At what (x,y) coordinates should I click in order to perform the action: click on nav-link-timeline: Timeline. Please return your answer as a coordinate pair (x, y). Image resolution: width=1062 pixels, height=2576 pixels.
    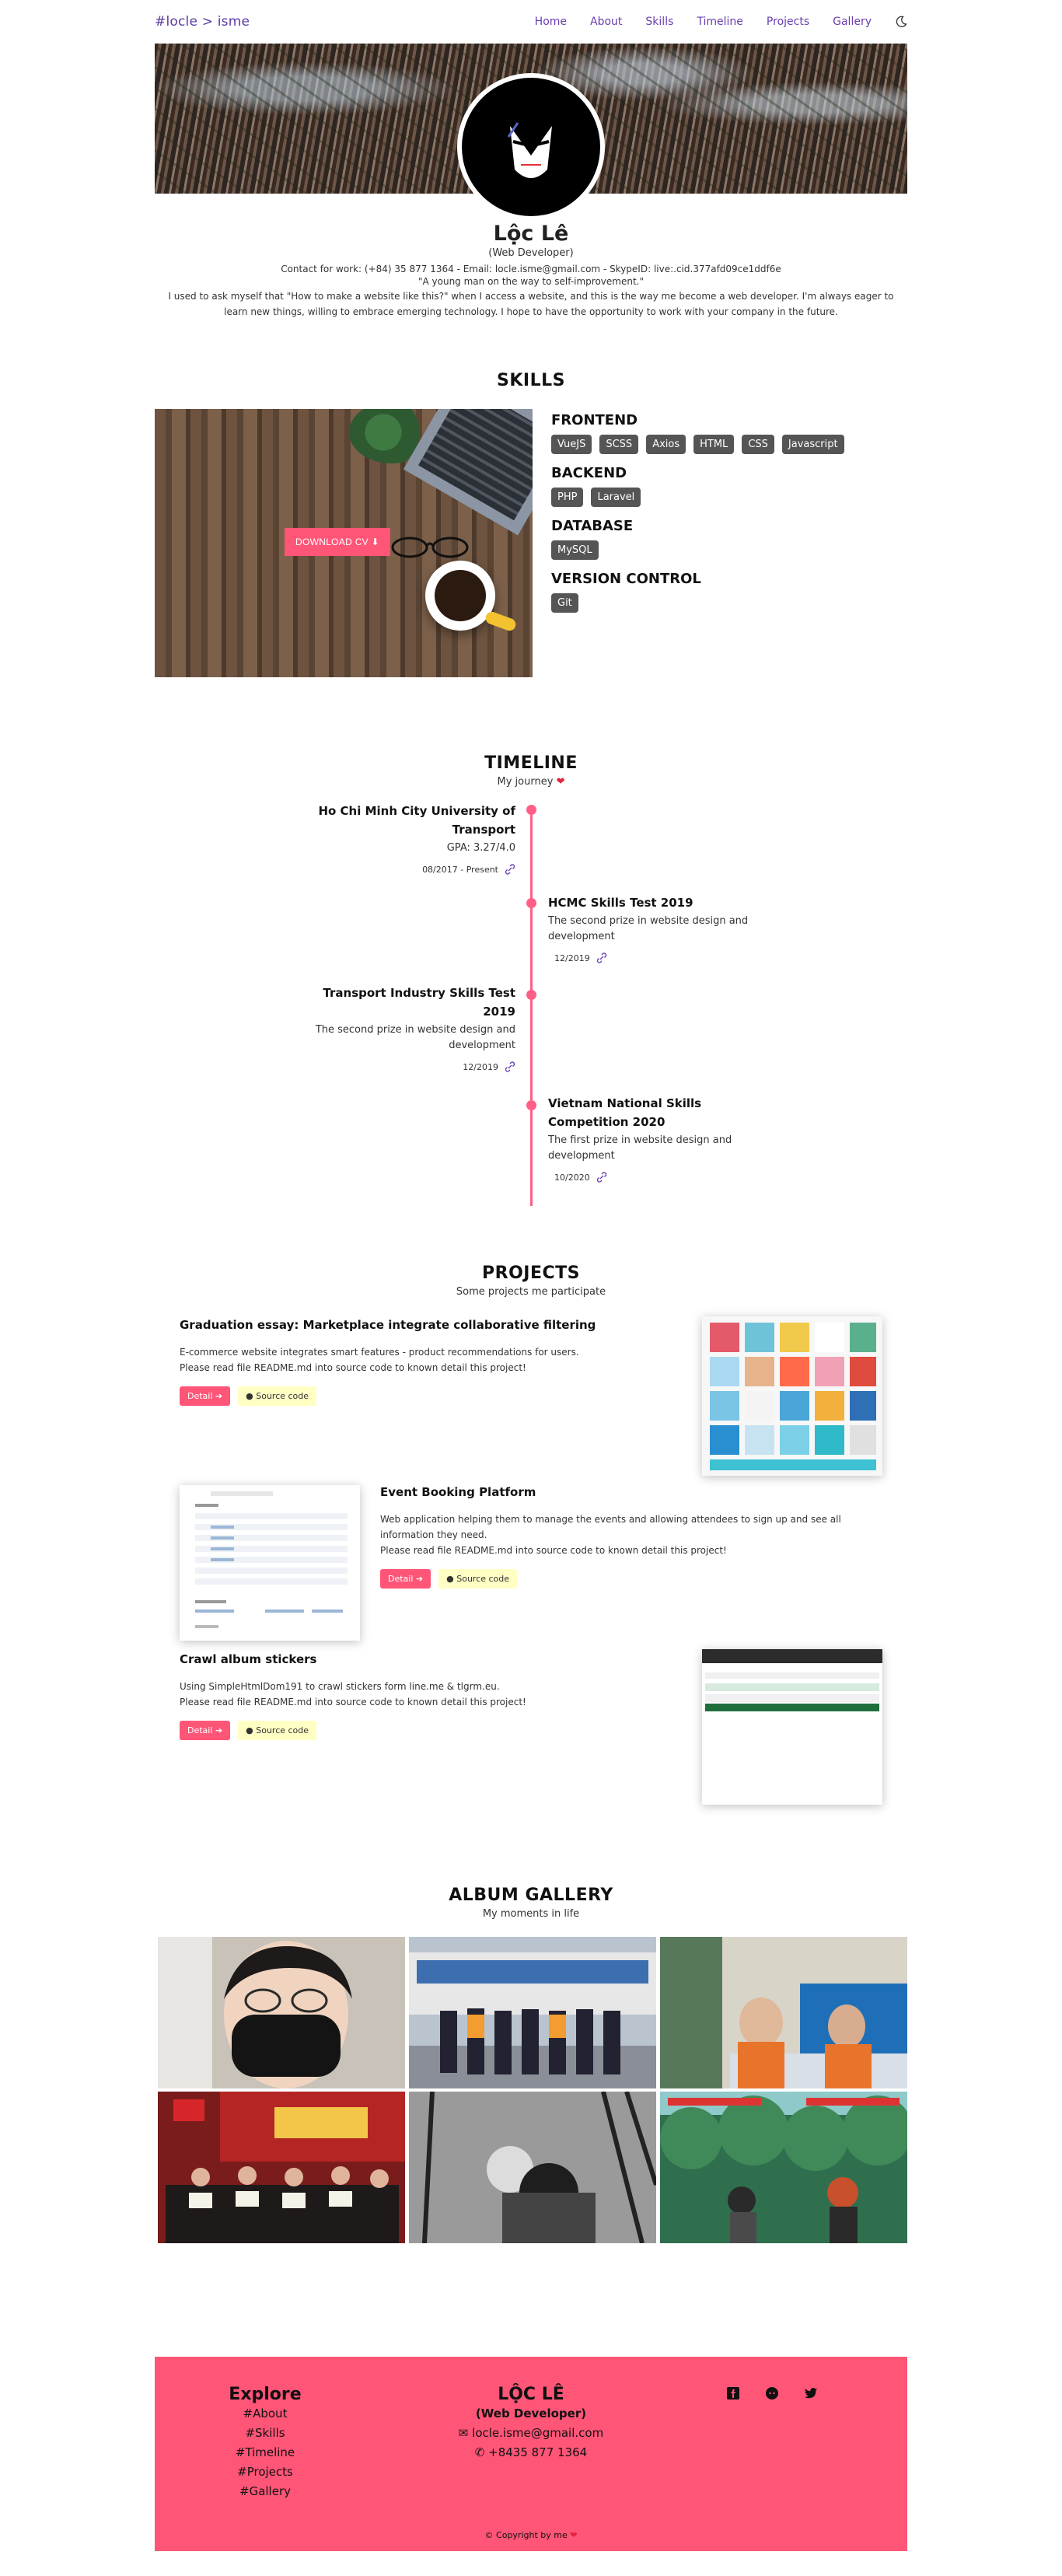
    Looking at the image, I should click on (720, 22).